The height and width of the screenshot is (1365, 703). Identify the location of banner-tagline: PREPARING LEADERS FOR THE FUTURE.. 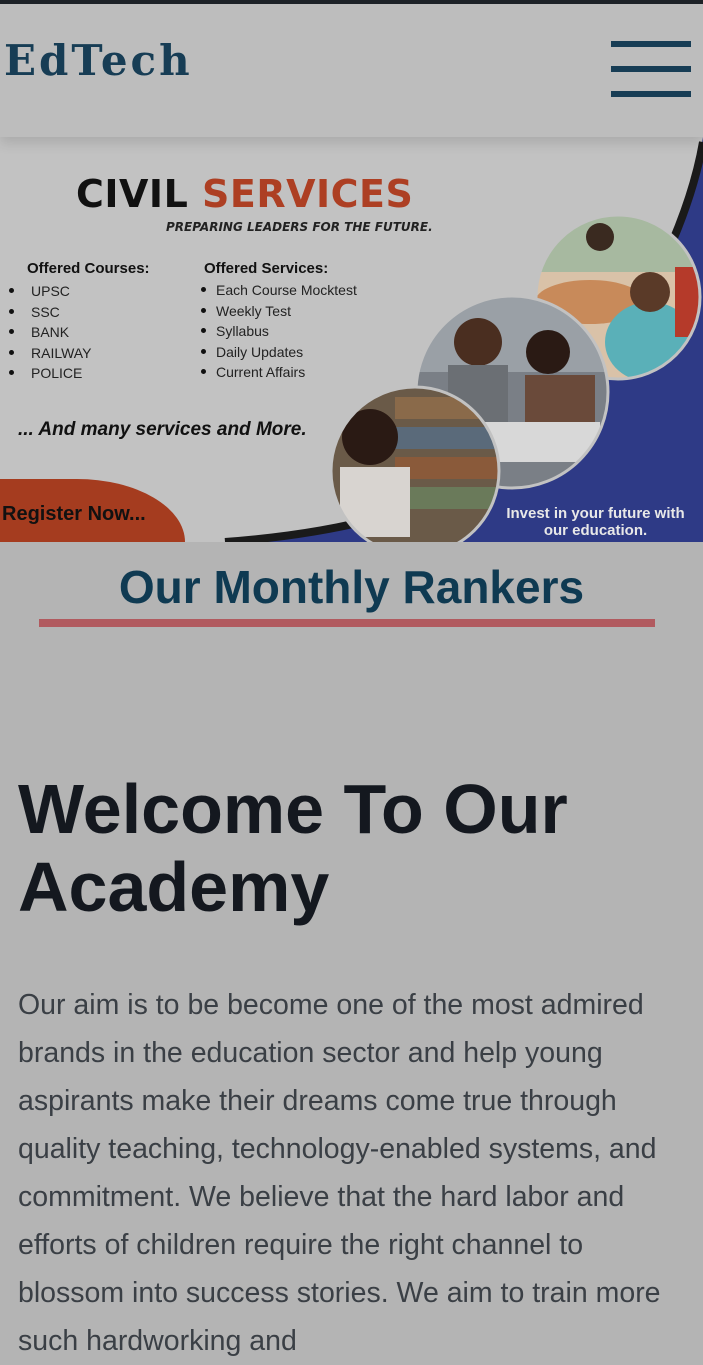
(299, 227).